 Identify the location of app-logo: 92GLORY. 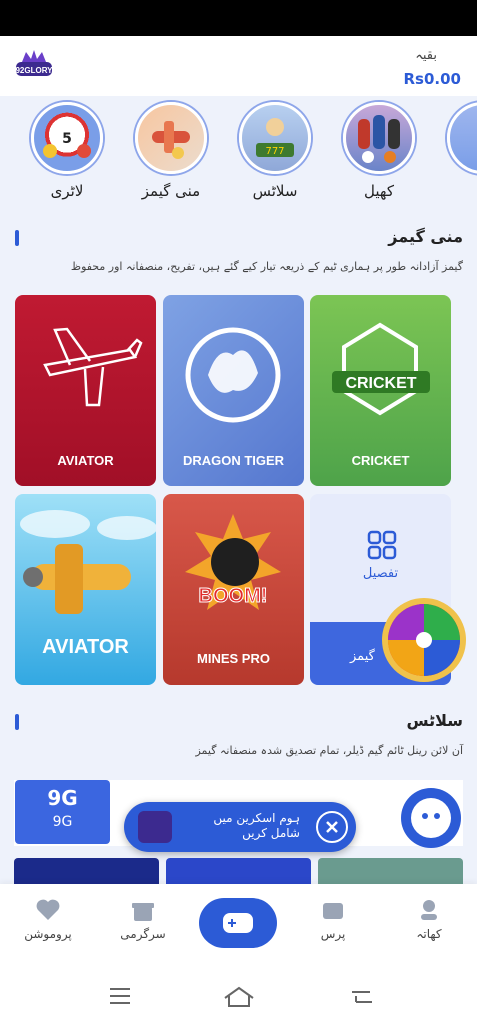
(34, 66).